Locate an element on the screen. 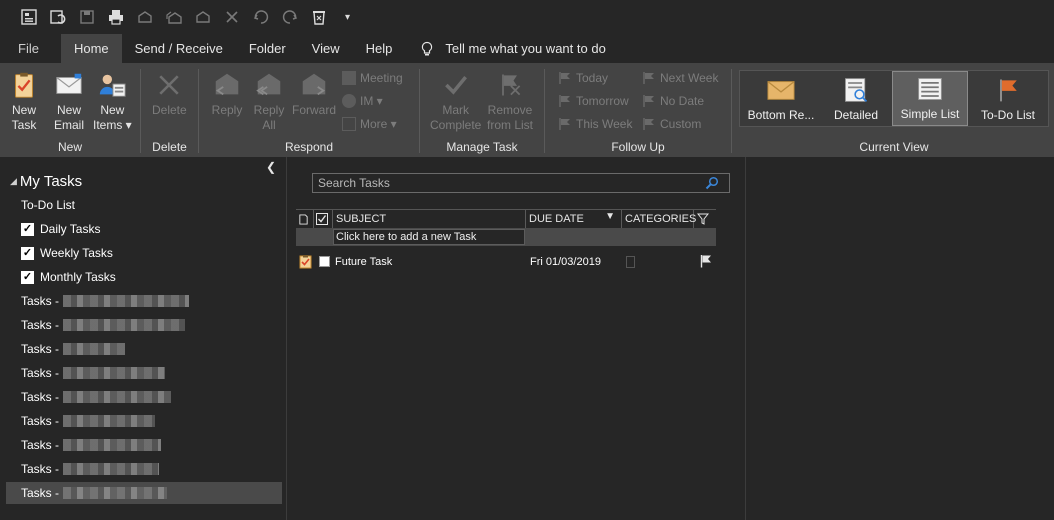 The width and height of the screenshot is (1054, 520). column-due-date: DUE DATE ▼ is located at coordinates (574, 219).